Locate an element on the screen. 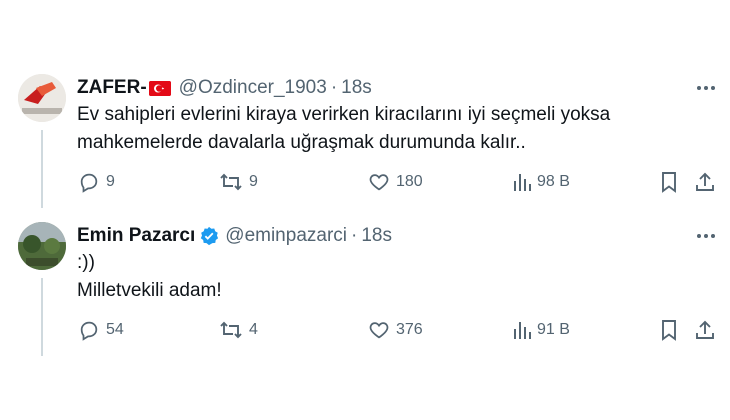 The width and height of the screenshot is (730, 420). views-button: 91 B is located at coordinates (541, 330).